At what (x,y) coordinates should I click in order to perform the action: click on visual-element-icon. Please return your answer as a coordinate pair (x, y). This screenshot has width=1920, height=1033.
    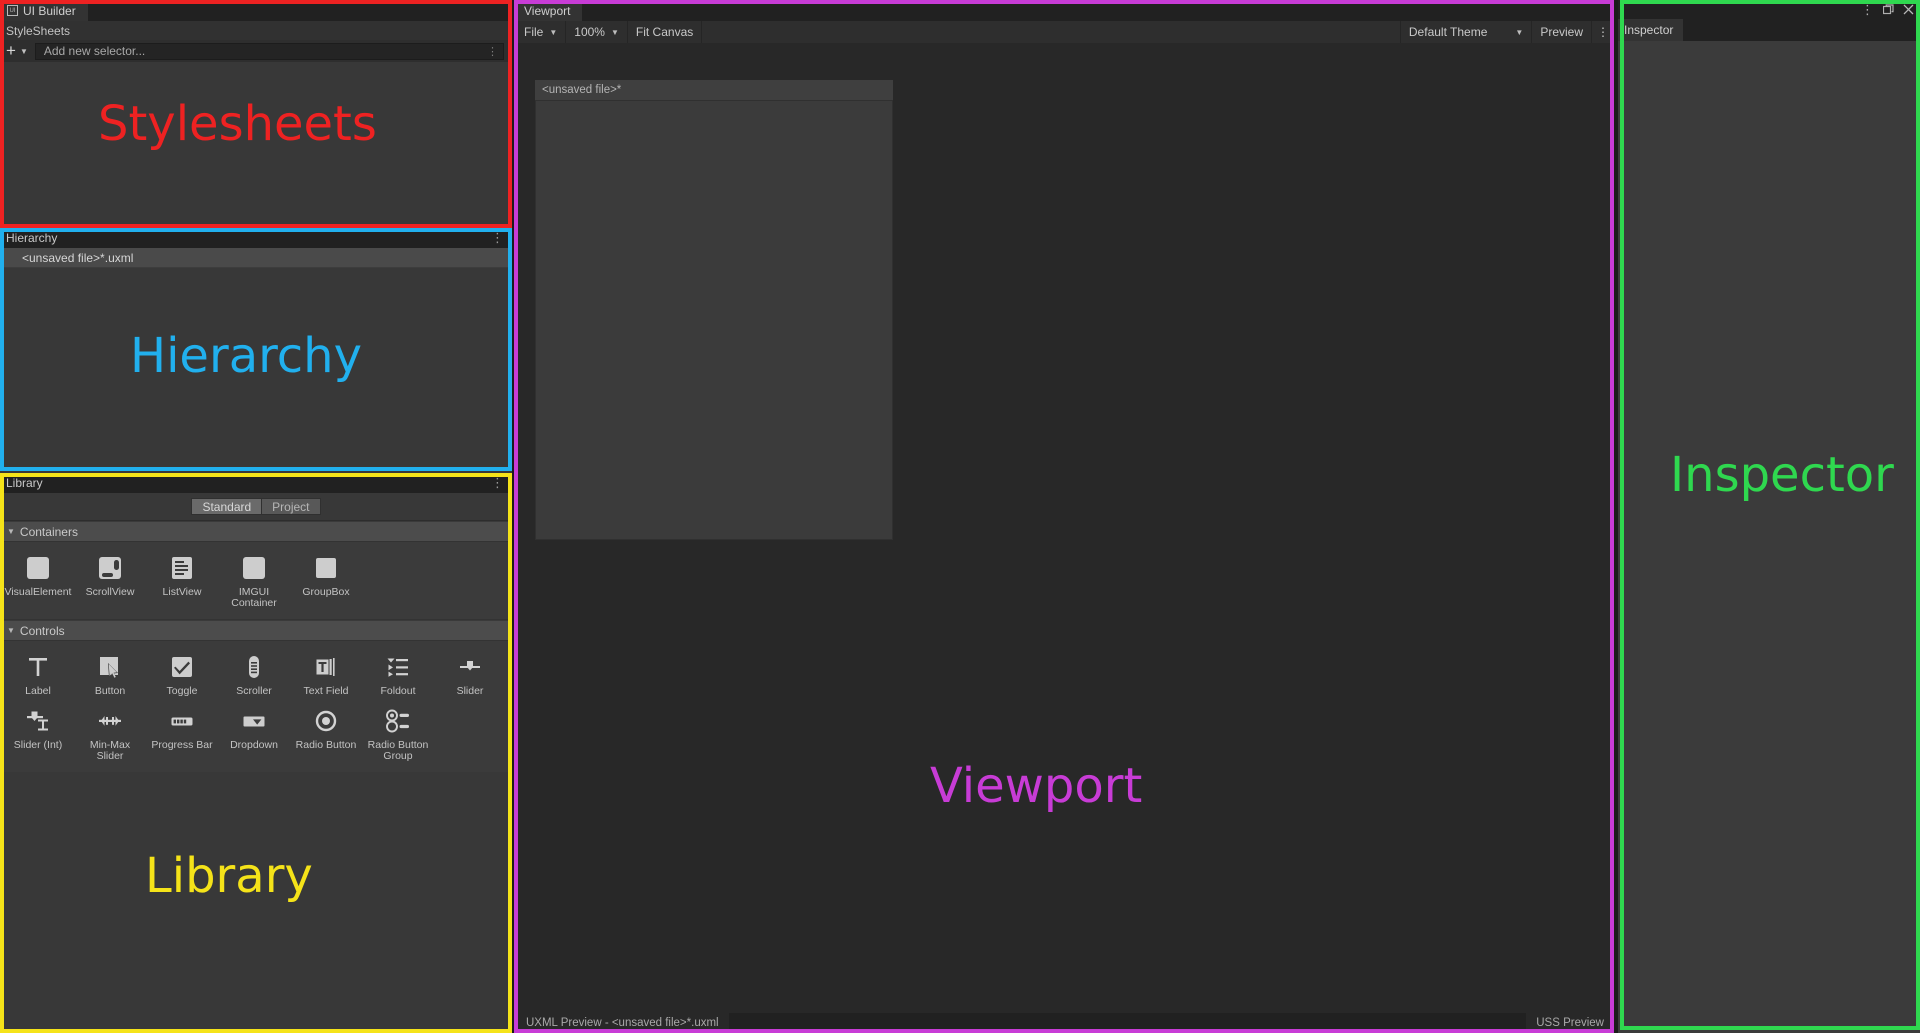
    Looking at the image, I should click on (38, 568).